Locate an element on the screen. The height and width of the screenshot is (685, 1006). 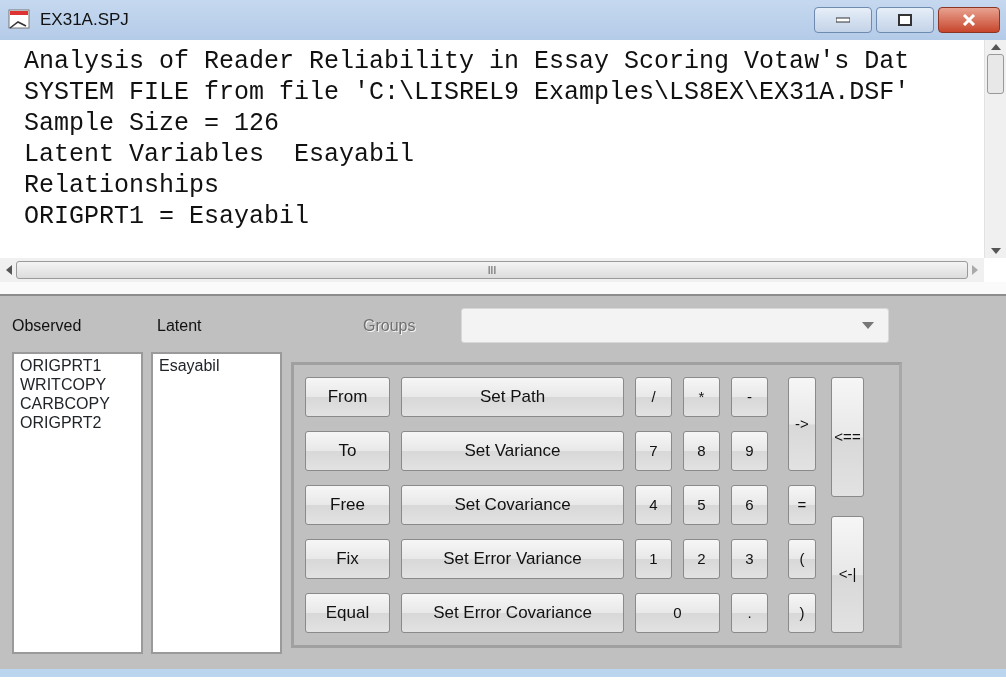
latent-list: Esayabil is located at coordinates (216, 503).